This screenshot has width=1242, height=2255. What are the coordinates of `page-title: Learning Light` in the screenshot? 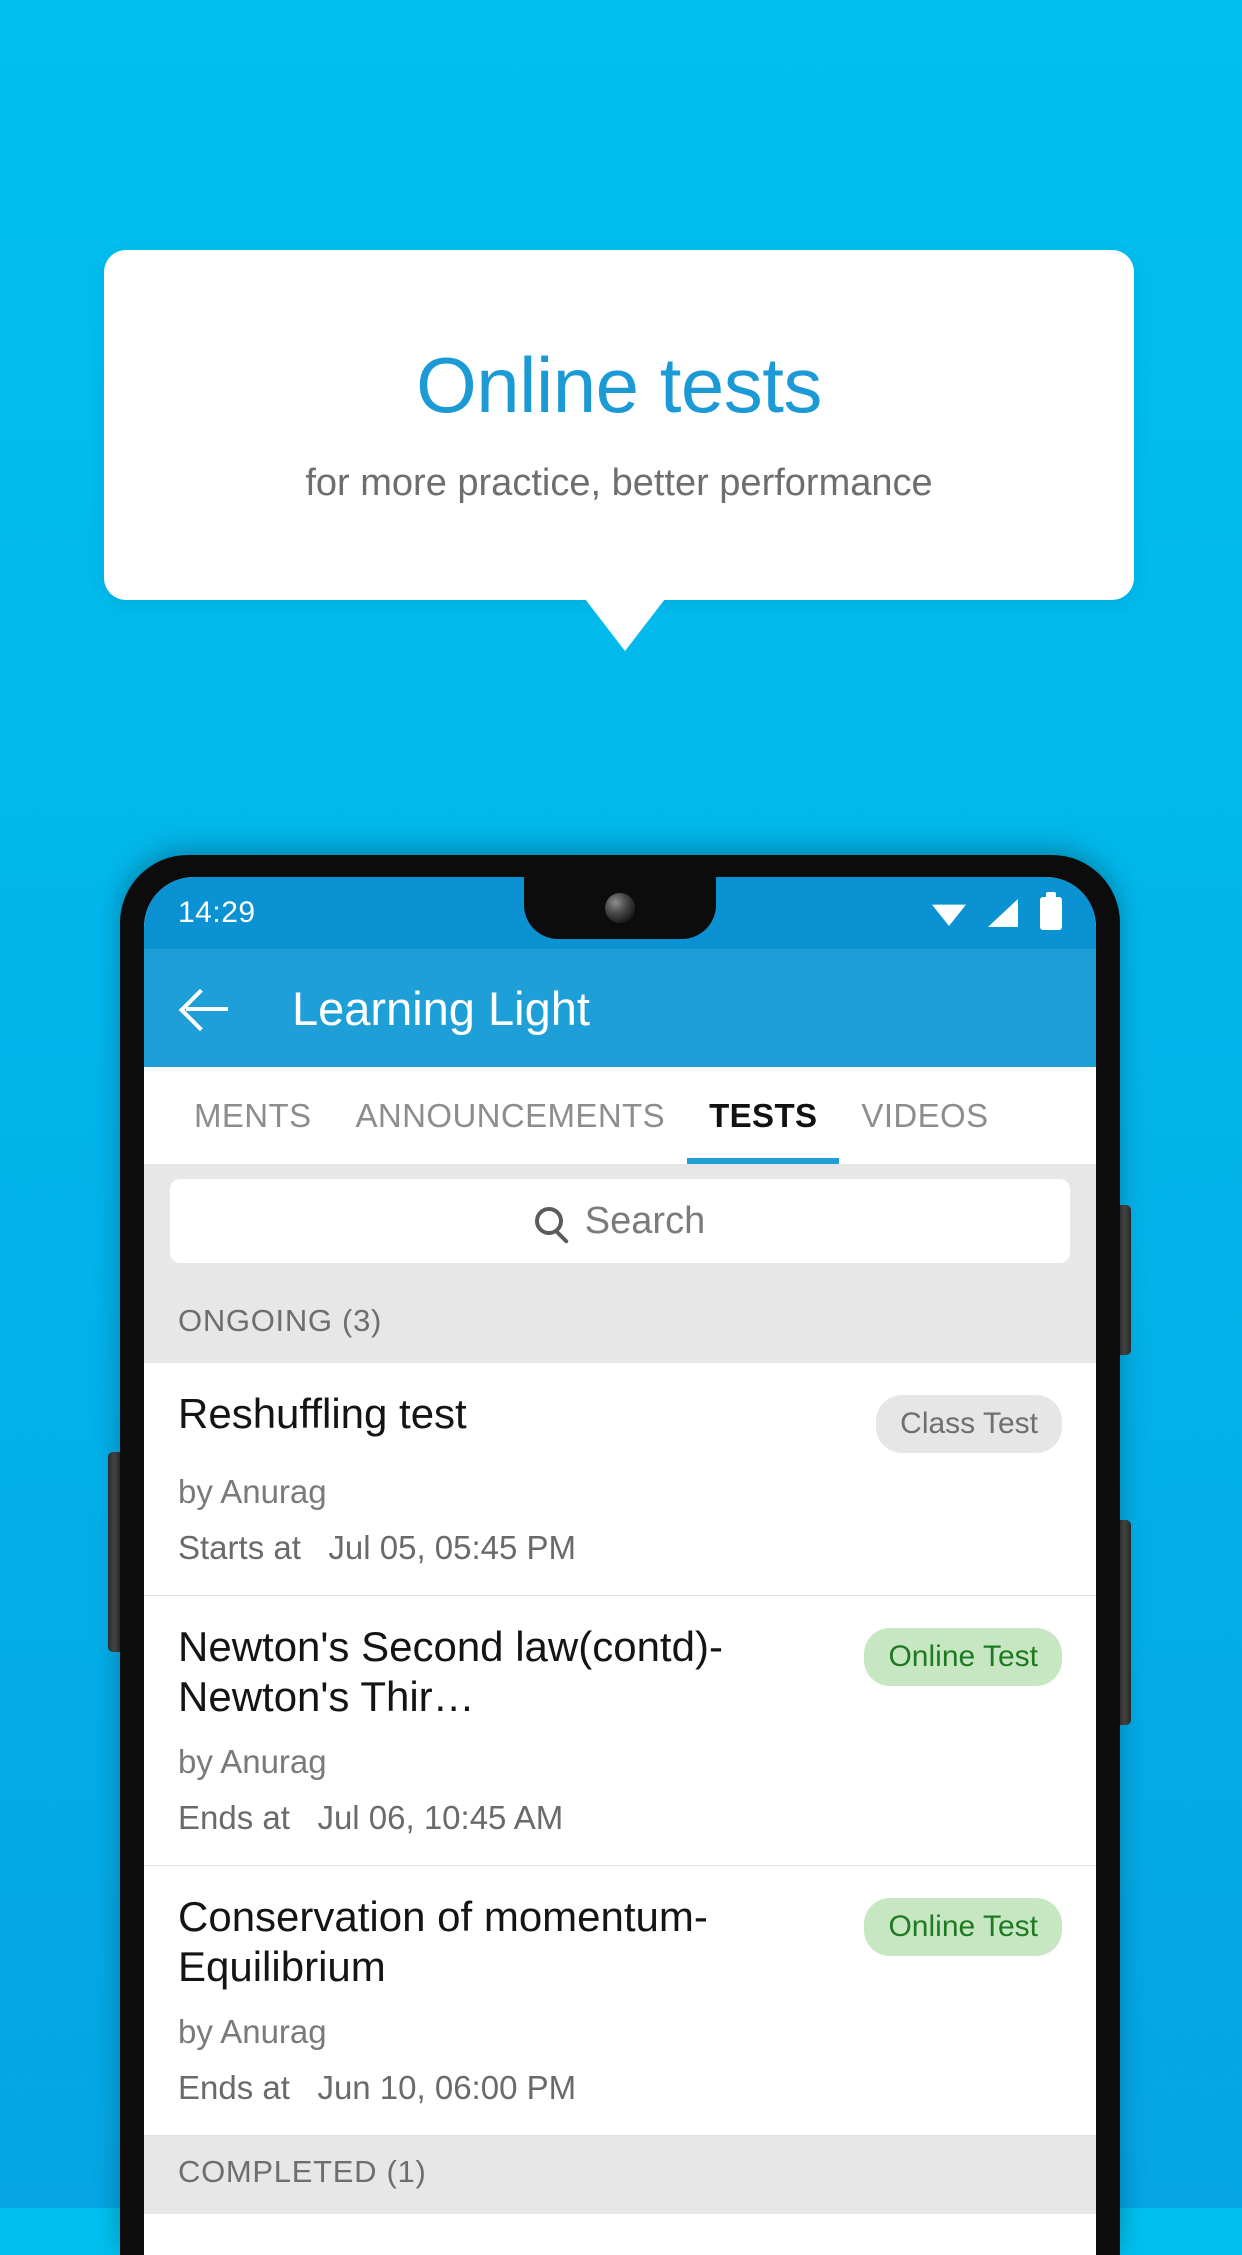 It's located at (441, 1008).